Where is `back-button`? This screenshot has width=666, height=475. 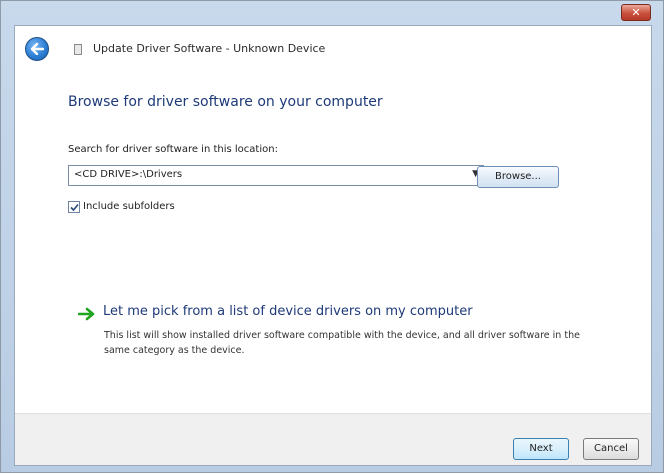
back-button is located at coordinates (37, 49).